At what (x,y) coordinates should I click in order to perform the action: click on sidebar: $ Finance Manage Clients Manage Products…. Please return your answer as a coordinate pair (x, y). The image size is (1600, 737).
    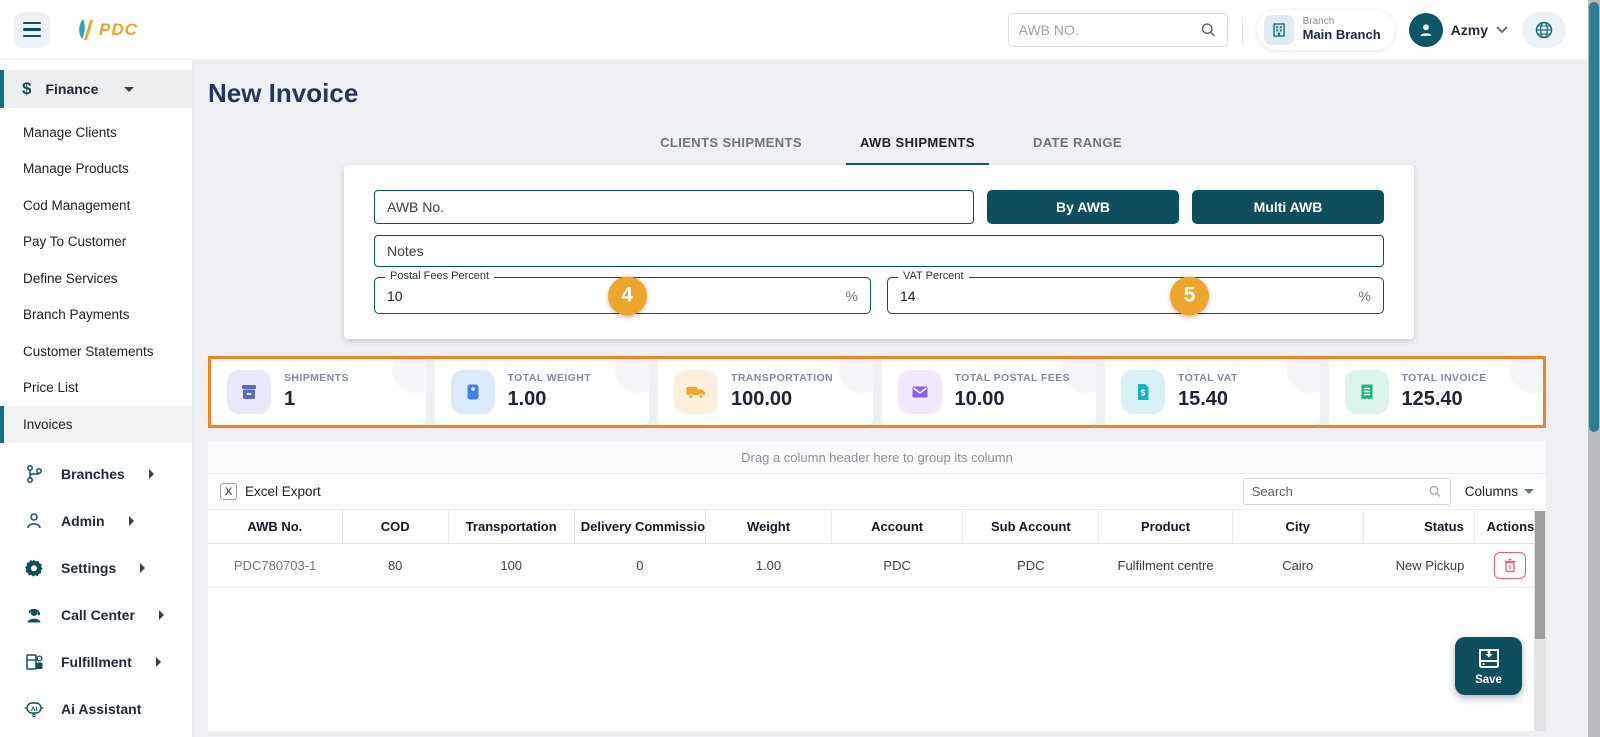
    Looking at the image, I should click on (96, 398).